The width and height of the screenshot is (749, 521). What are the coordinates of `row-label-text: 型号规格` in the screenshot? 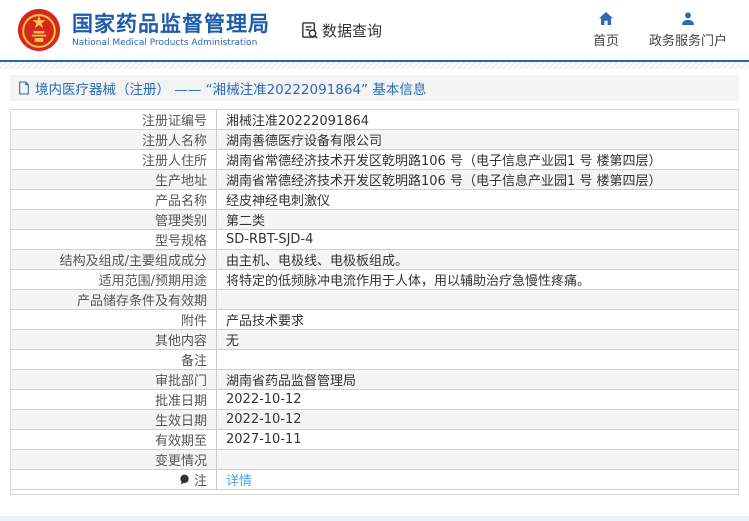 It's located at (180, 241).